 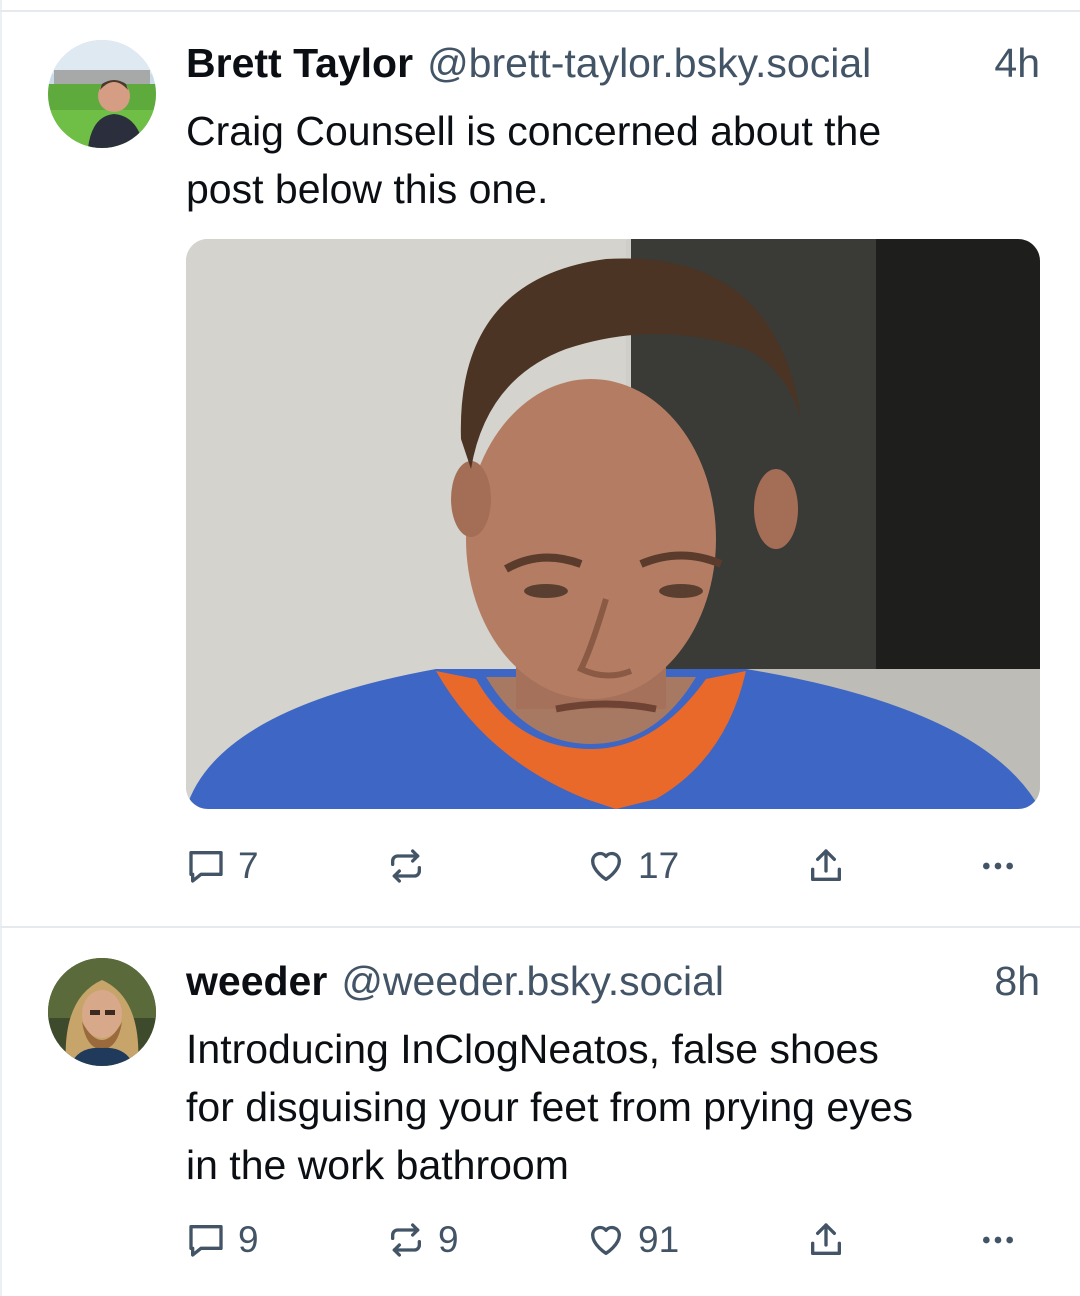 I want to click on reply-button: 7, so click(x=222, y=866).